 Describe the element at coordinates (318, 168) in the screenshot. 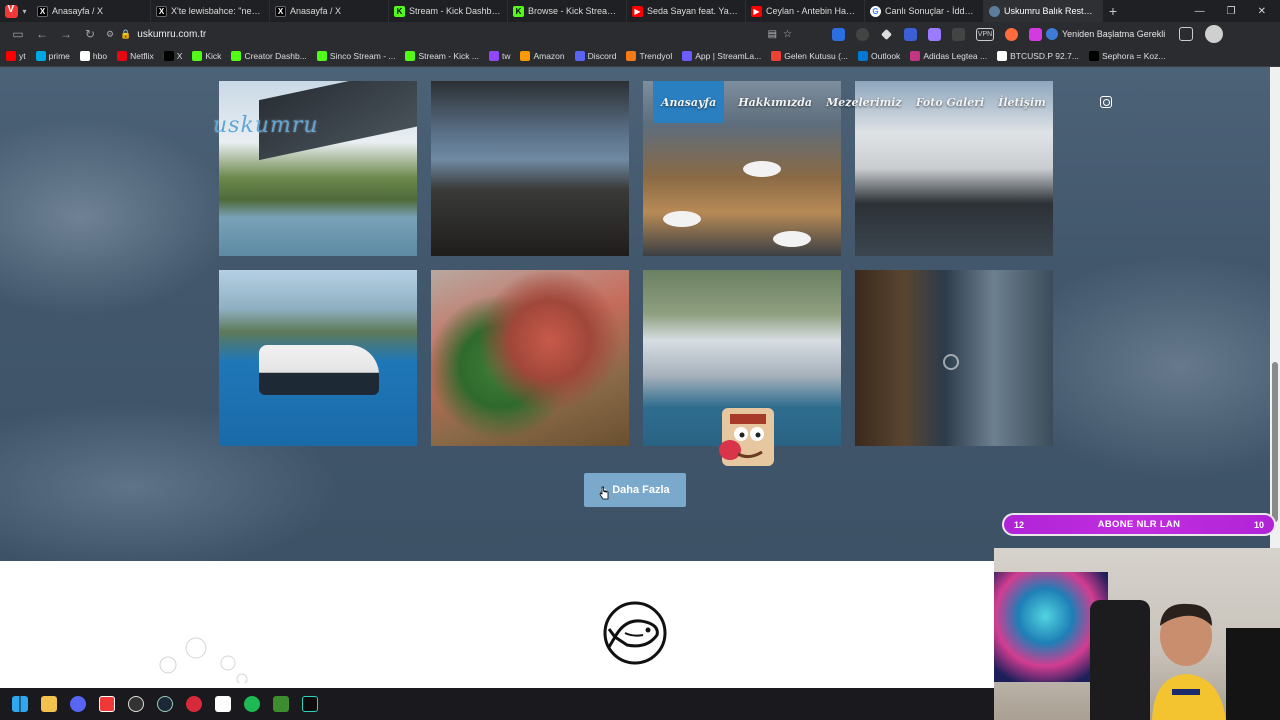

I see `gallery-photo-bridge` at that location.